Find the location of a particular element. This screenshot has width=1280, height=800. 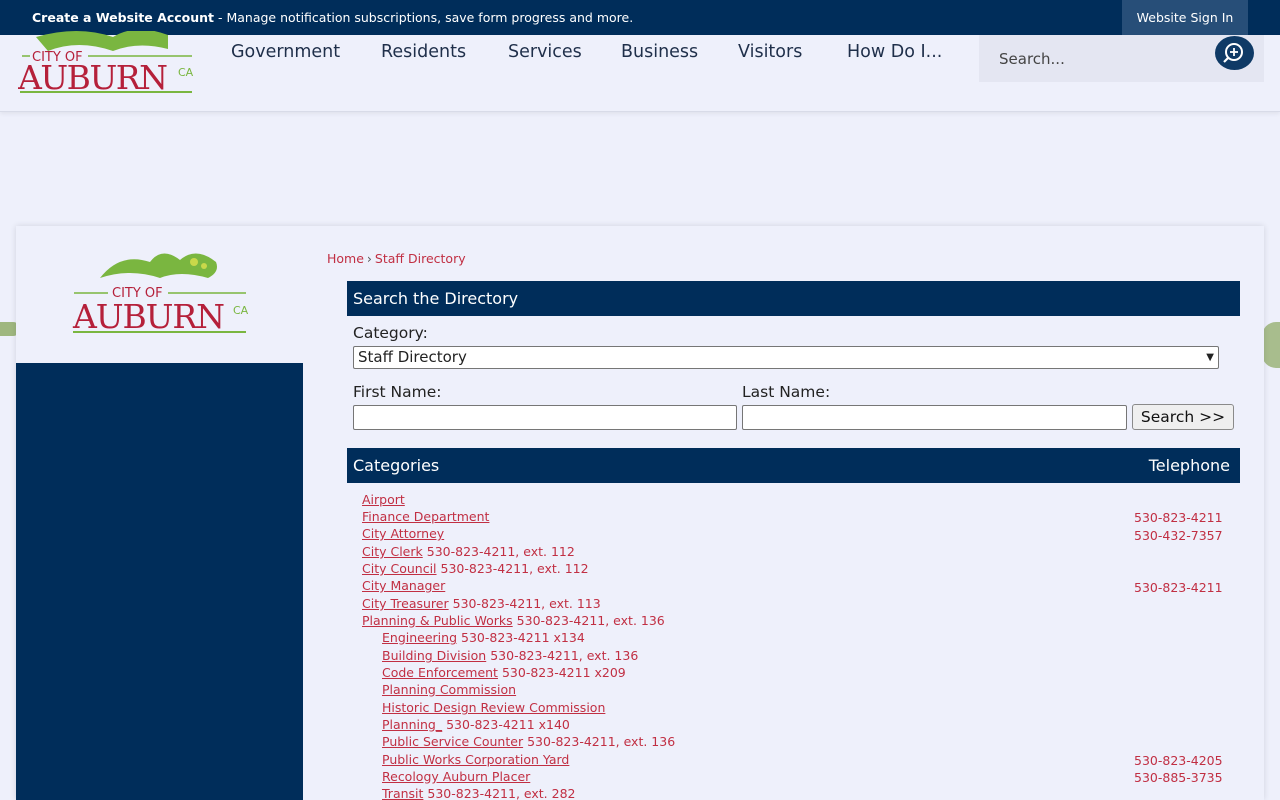

category-inline-phone: 530-823-4211 x140 is located at coordinates (508, 724).